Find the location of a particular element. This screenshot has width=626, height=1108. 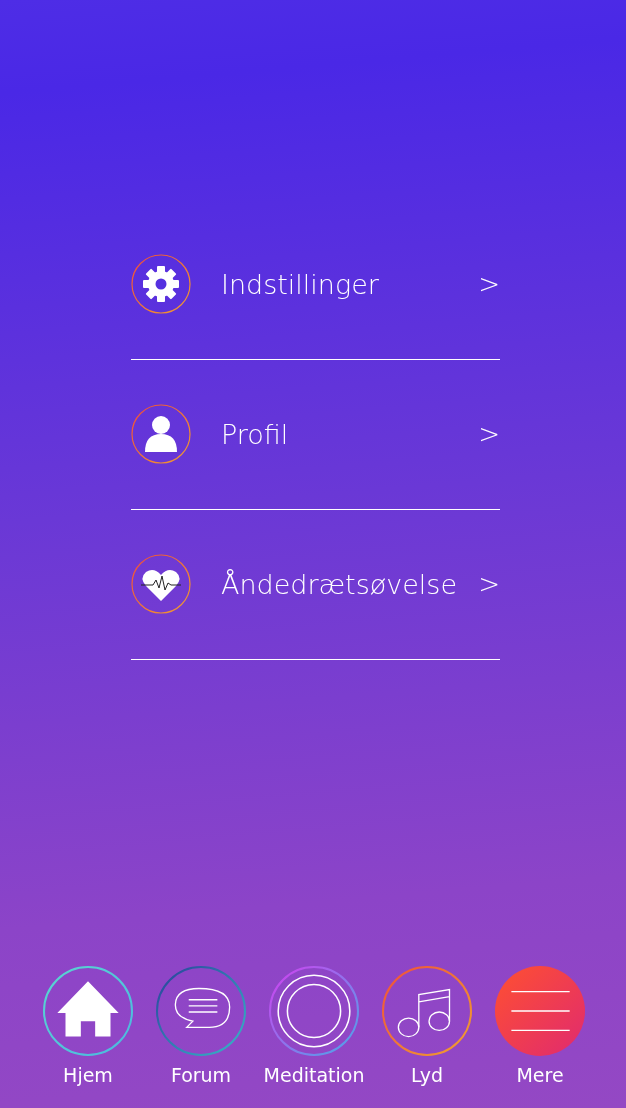

menu-item-label: Indstillinger is located at coordinates (350, 284).